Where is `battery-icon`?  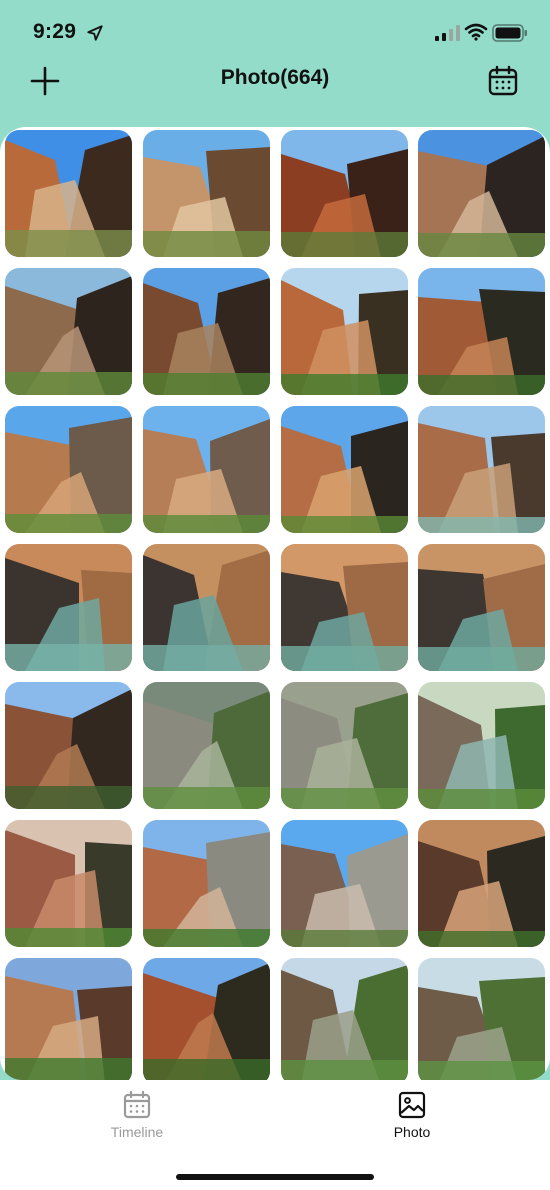
battery-icon is located at coordinates (509, 33).